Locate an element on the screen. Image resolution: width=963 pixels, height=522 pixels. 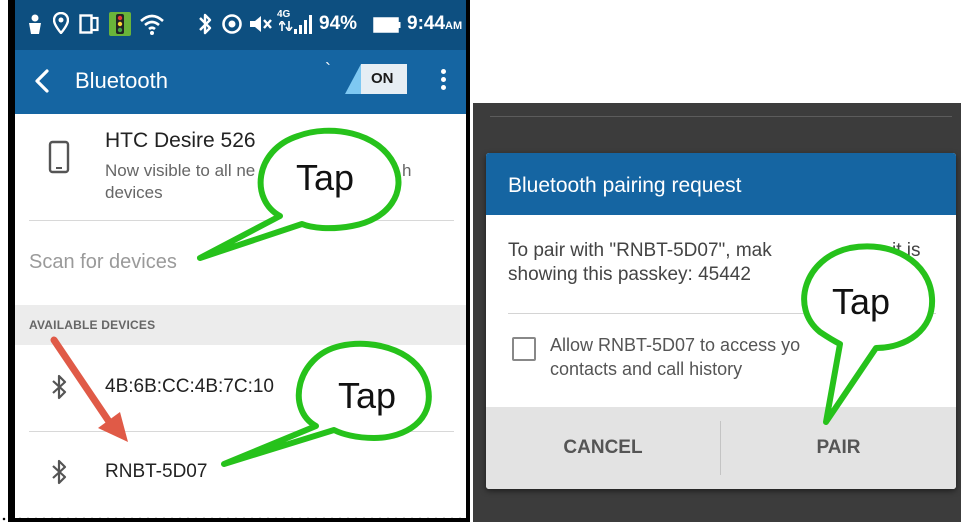
allow-access-line2: contacts and call history is located at coordinates (646, 369).